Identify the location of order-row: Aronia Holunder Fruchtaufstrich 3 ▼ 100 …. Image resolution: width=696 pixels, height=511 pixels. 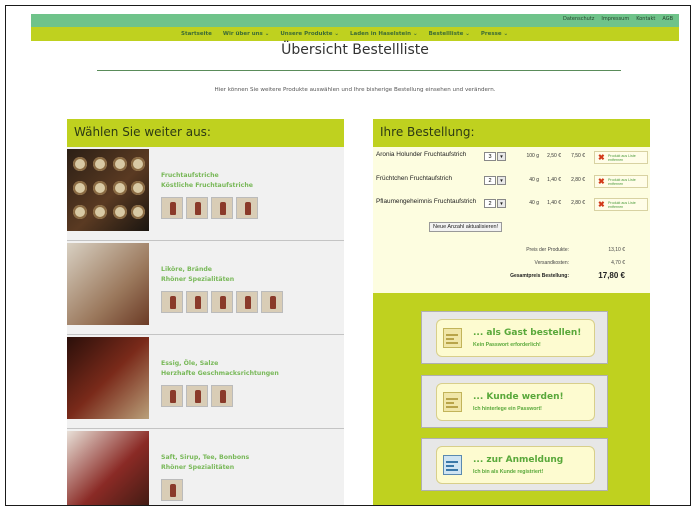
(511, 161).